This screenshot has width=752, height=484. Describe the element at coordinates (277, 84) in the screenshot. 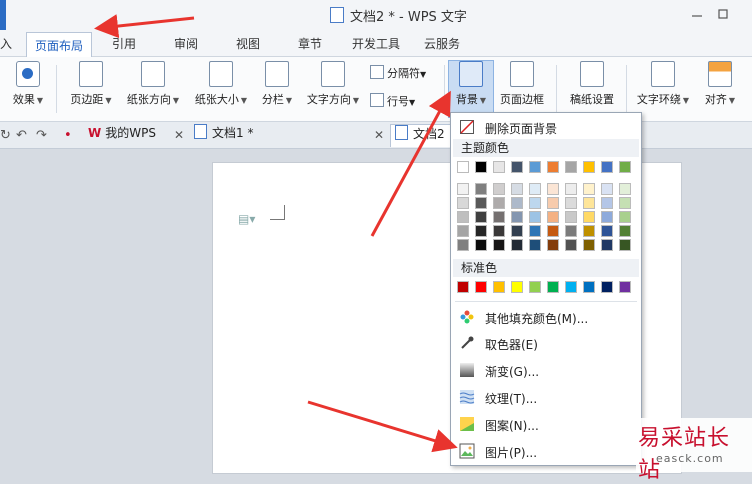

I see `columns-button: 分栏 ▼` at that location.